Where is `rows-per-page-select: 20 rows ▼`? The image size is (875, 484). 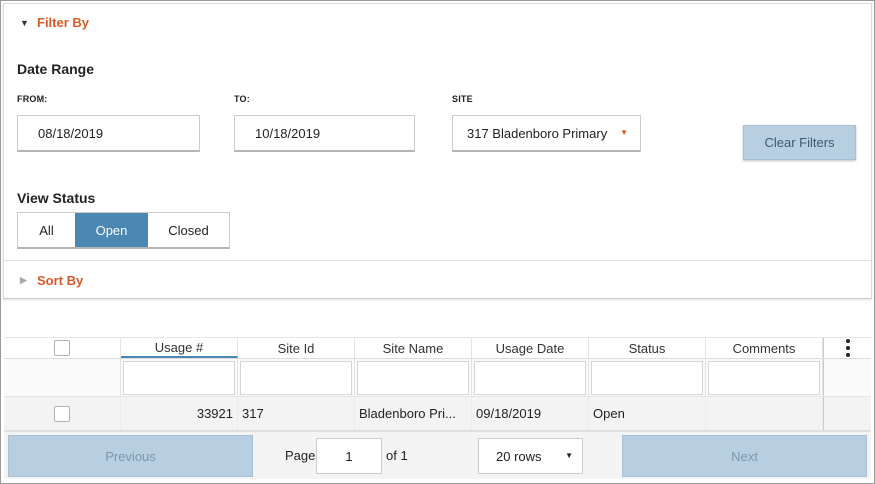 rows-per-page-select: 20 rows ▼ is located at coordinates (530, 456).